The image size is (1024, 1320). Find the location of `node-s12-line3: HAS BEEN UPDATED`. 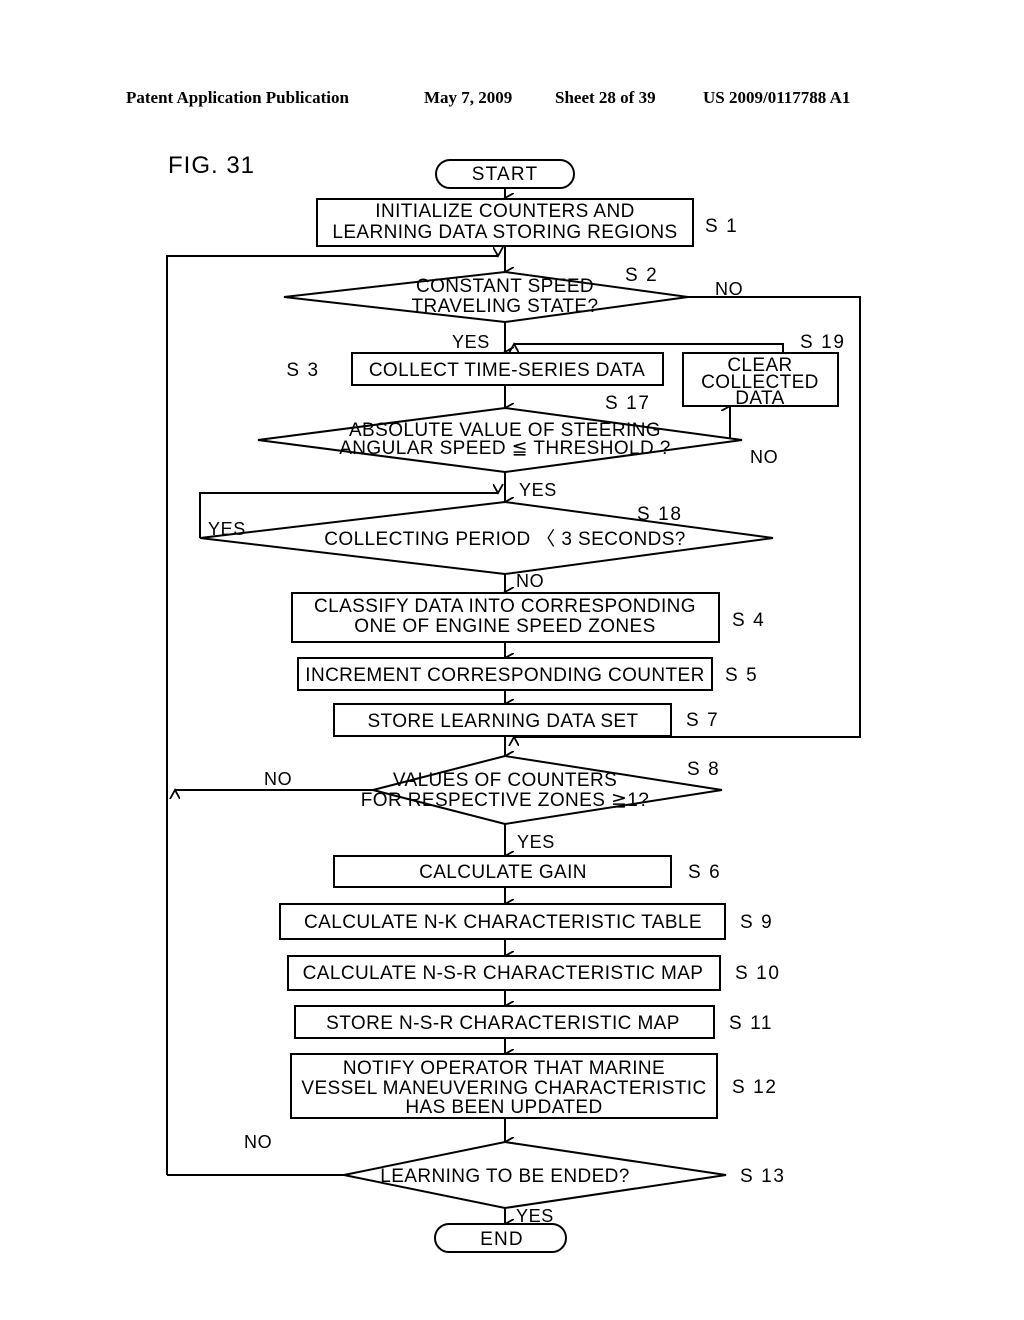

node-s12-line3: HAS BEEN UPDATED is located at coordinates (503, 1107).